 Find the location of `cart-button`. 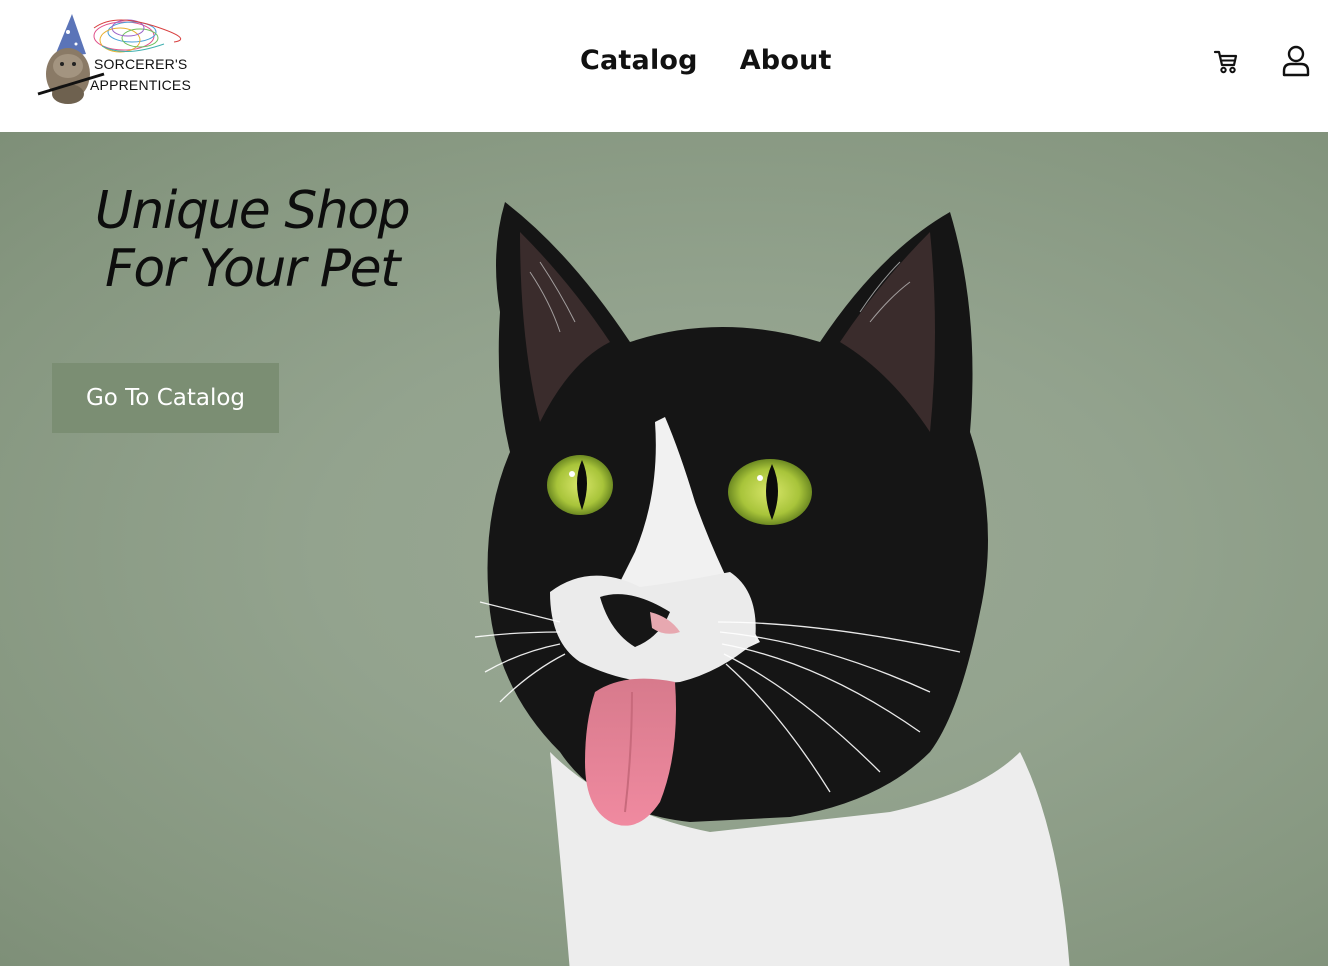

cart-button is located at coordinates (1226, 61).